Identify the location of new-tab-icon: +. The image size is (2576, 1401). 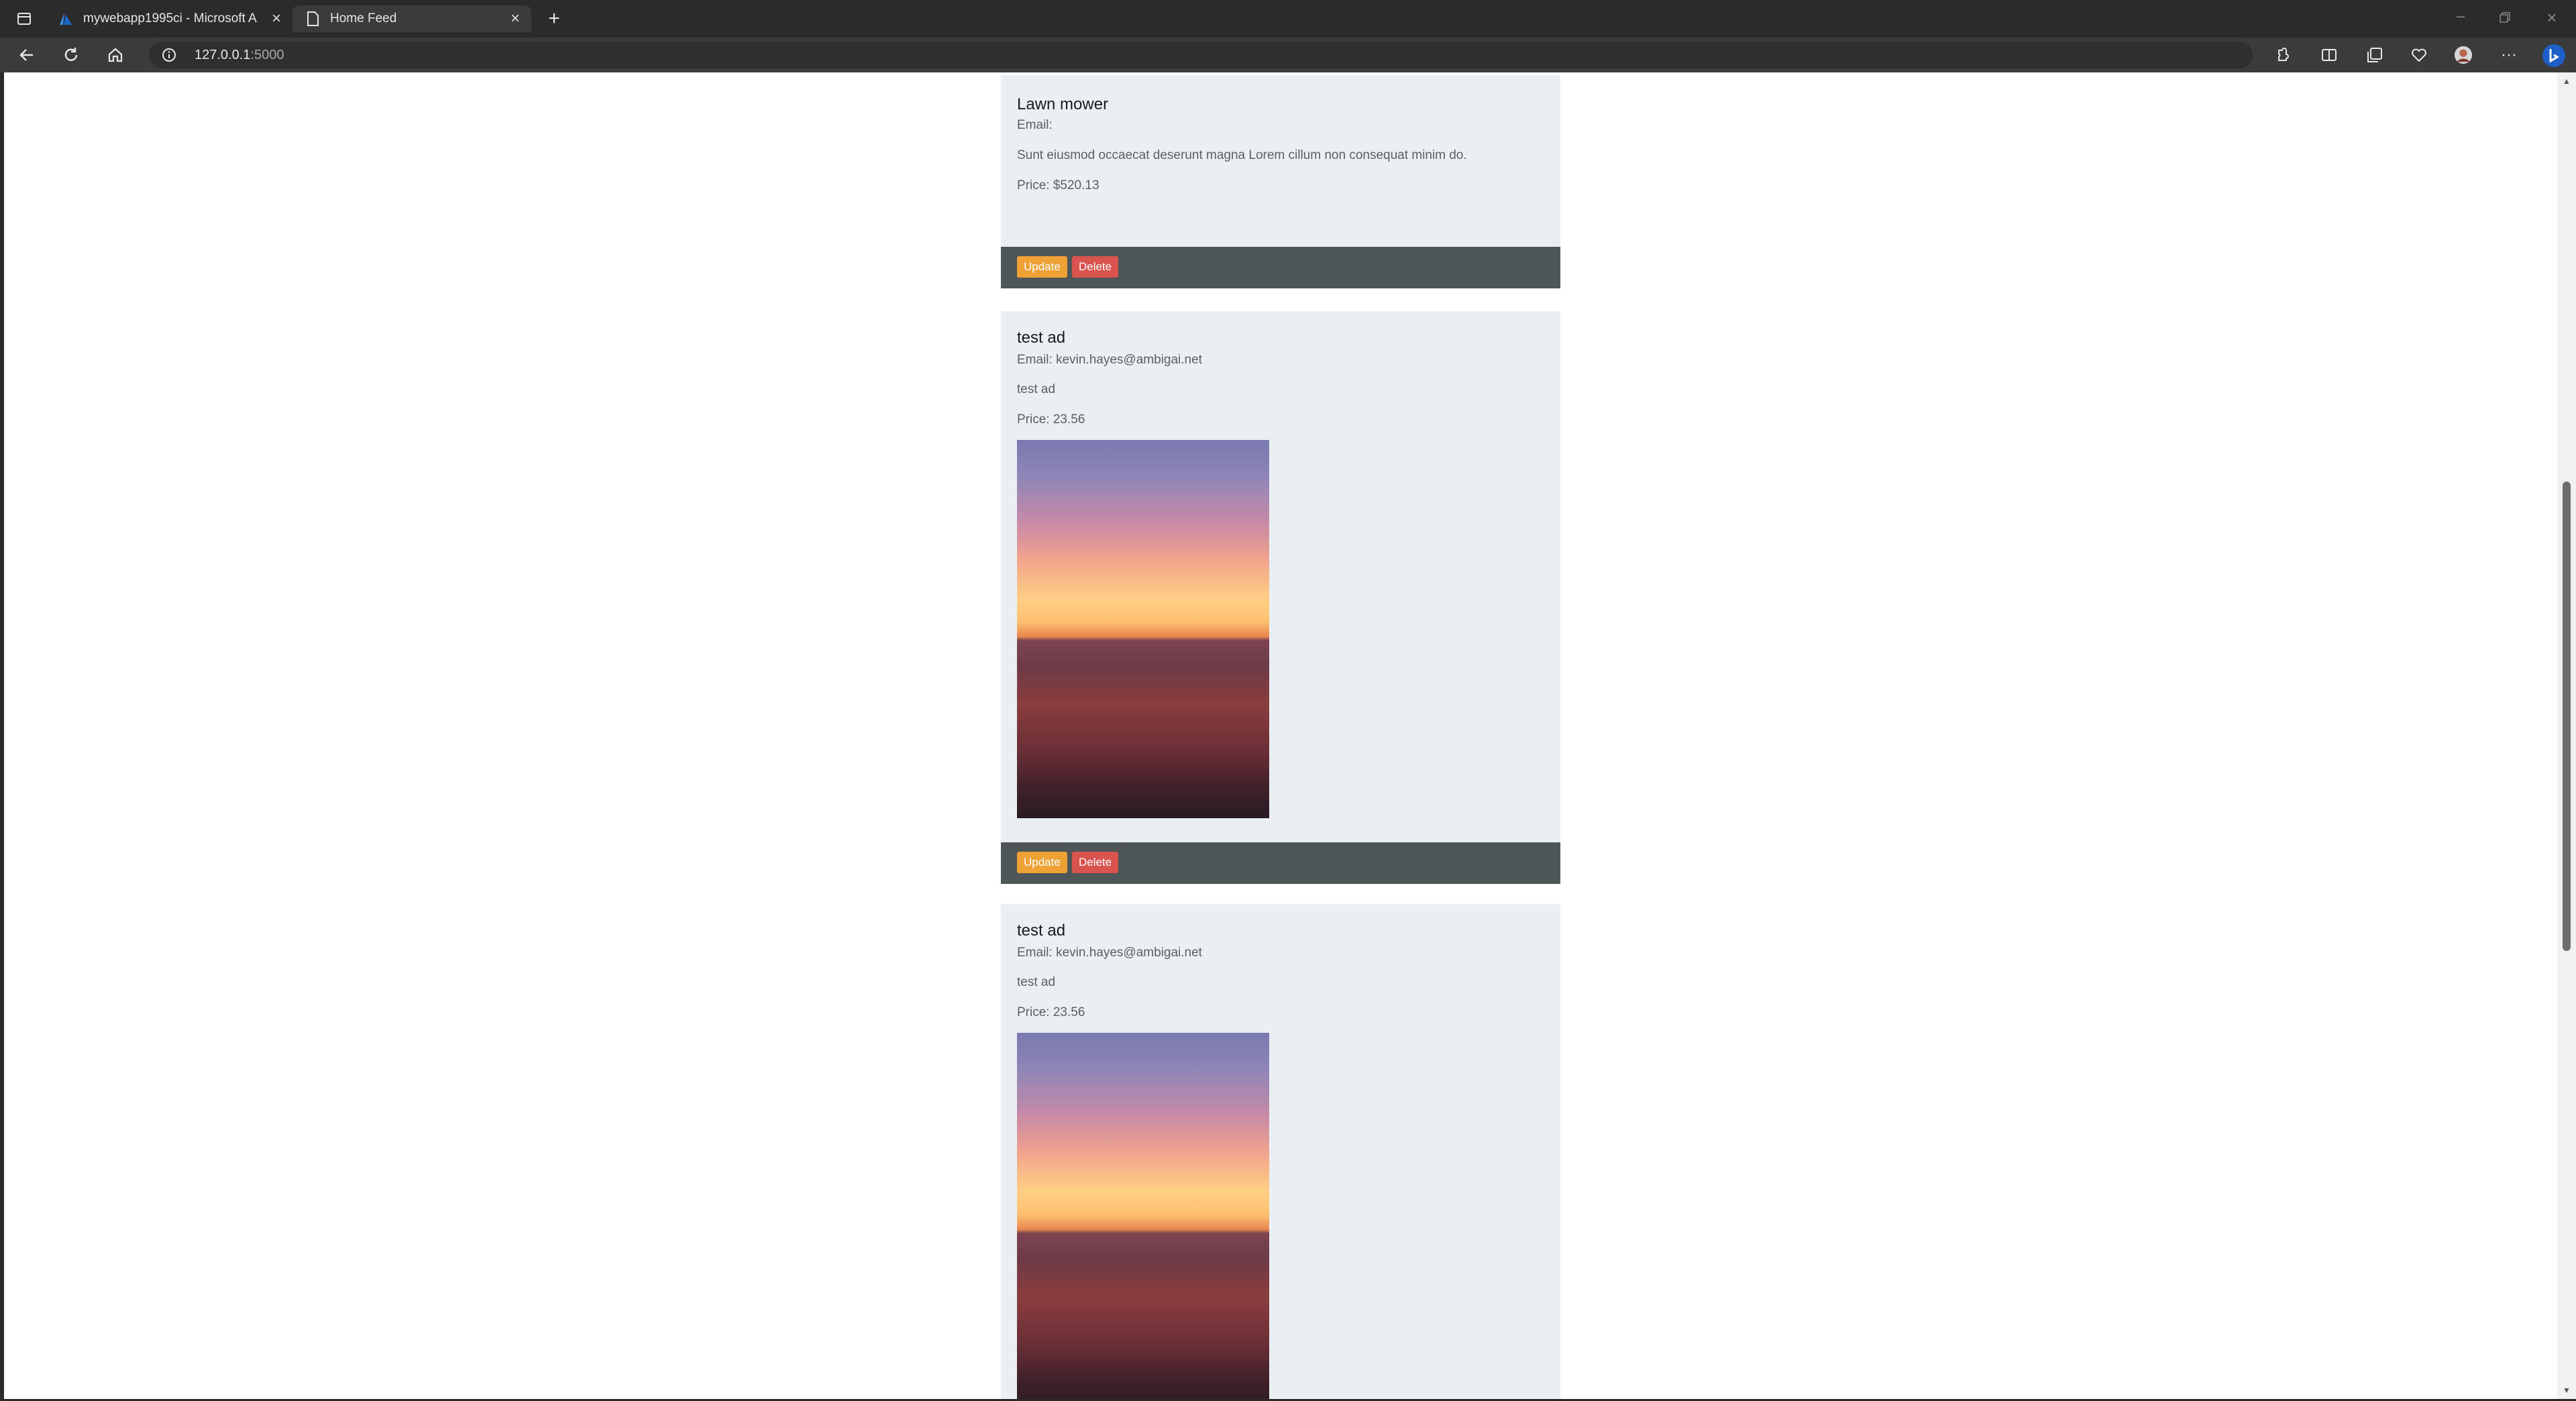
(554, 18).